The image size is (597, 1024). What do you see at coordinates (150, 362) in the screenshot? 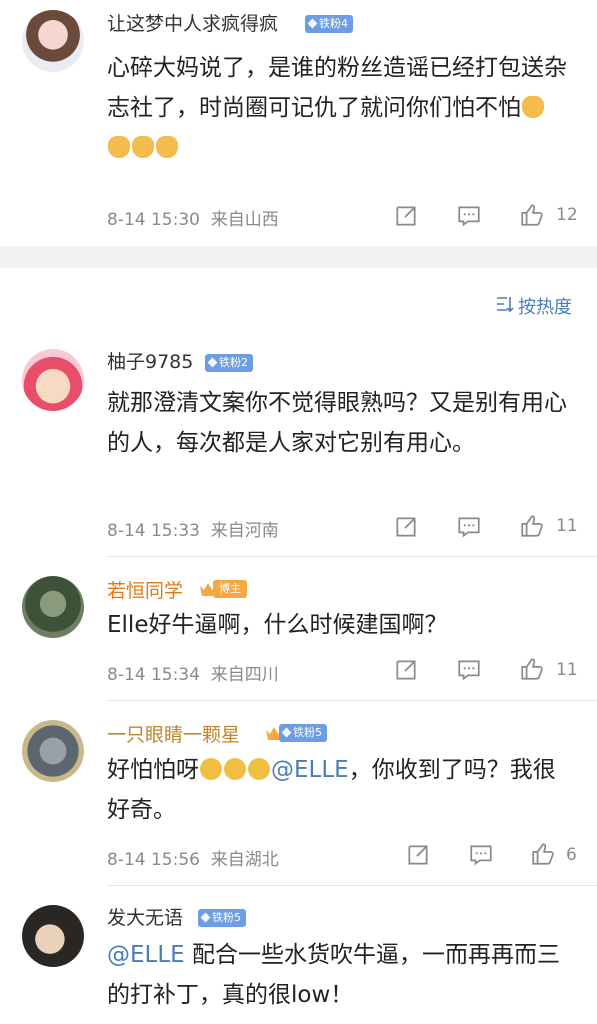
I see `username: 柚子9785` at bounding box center [150, 362].